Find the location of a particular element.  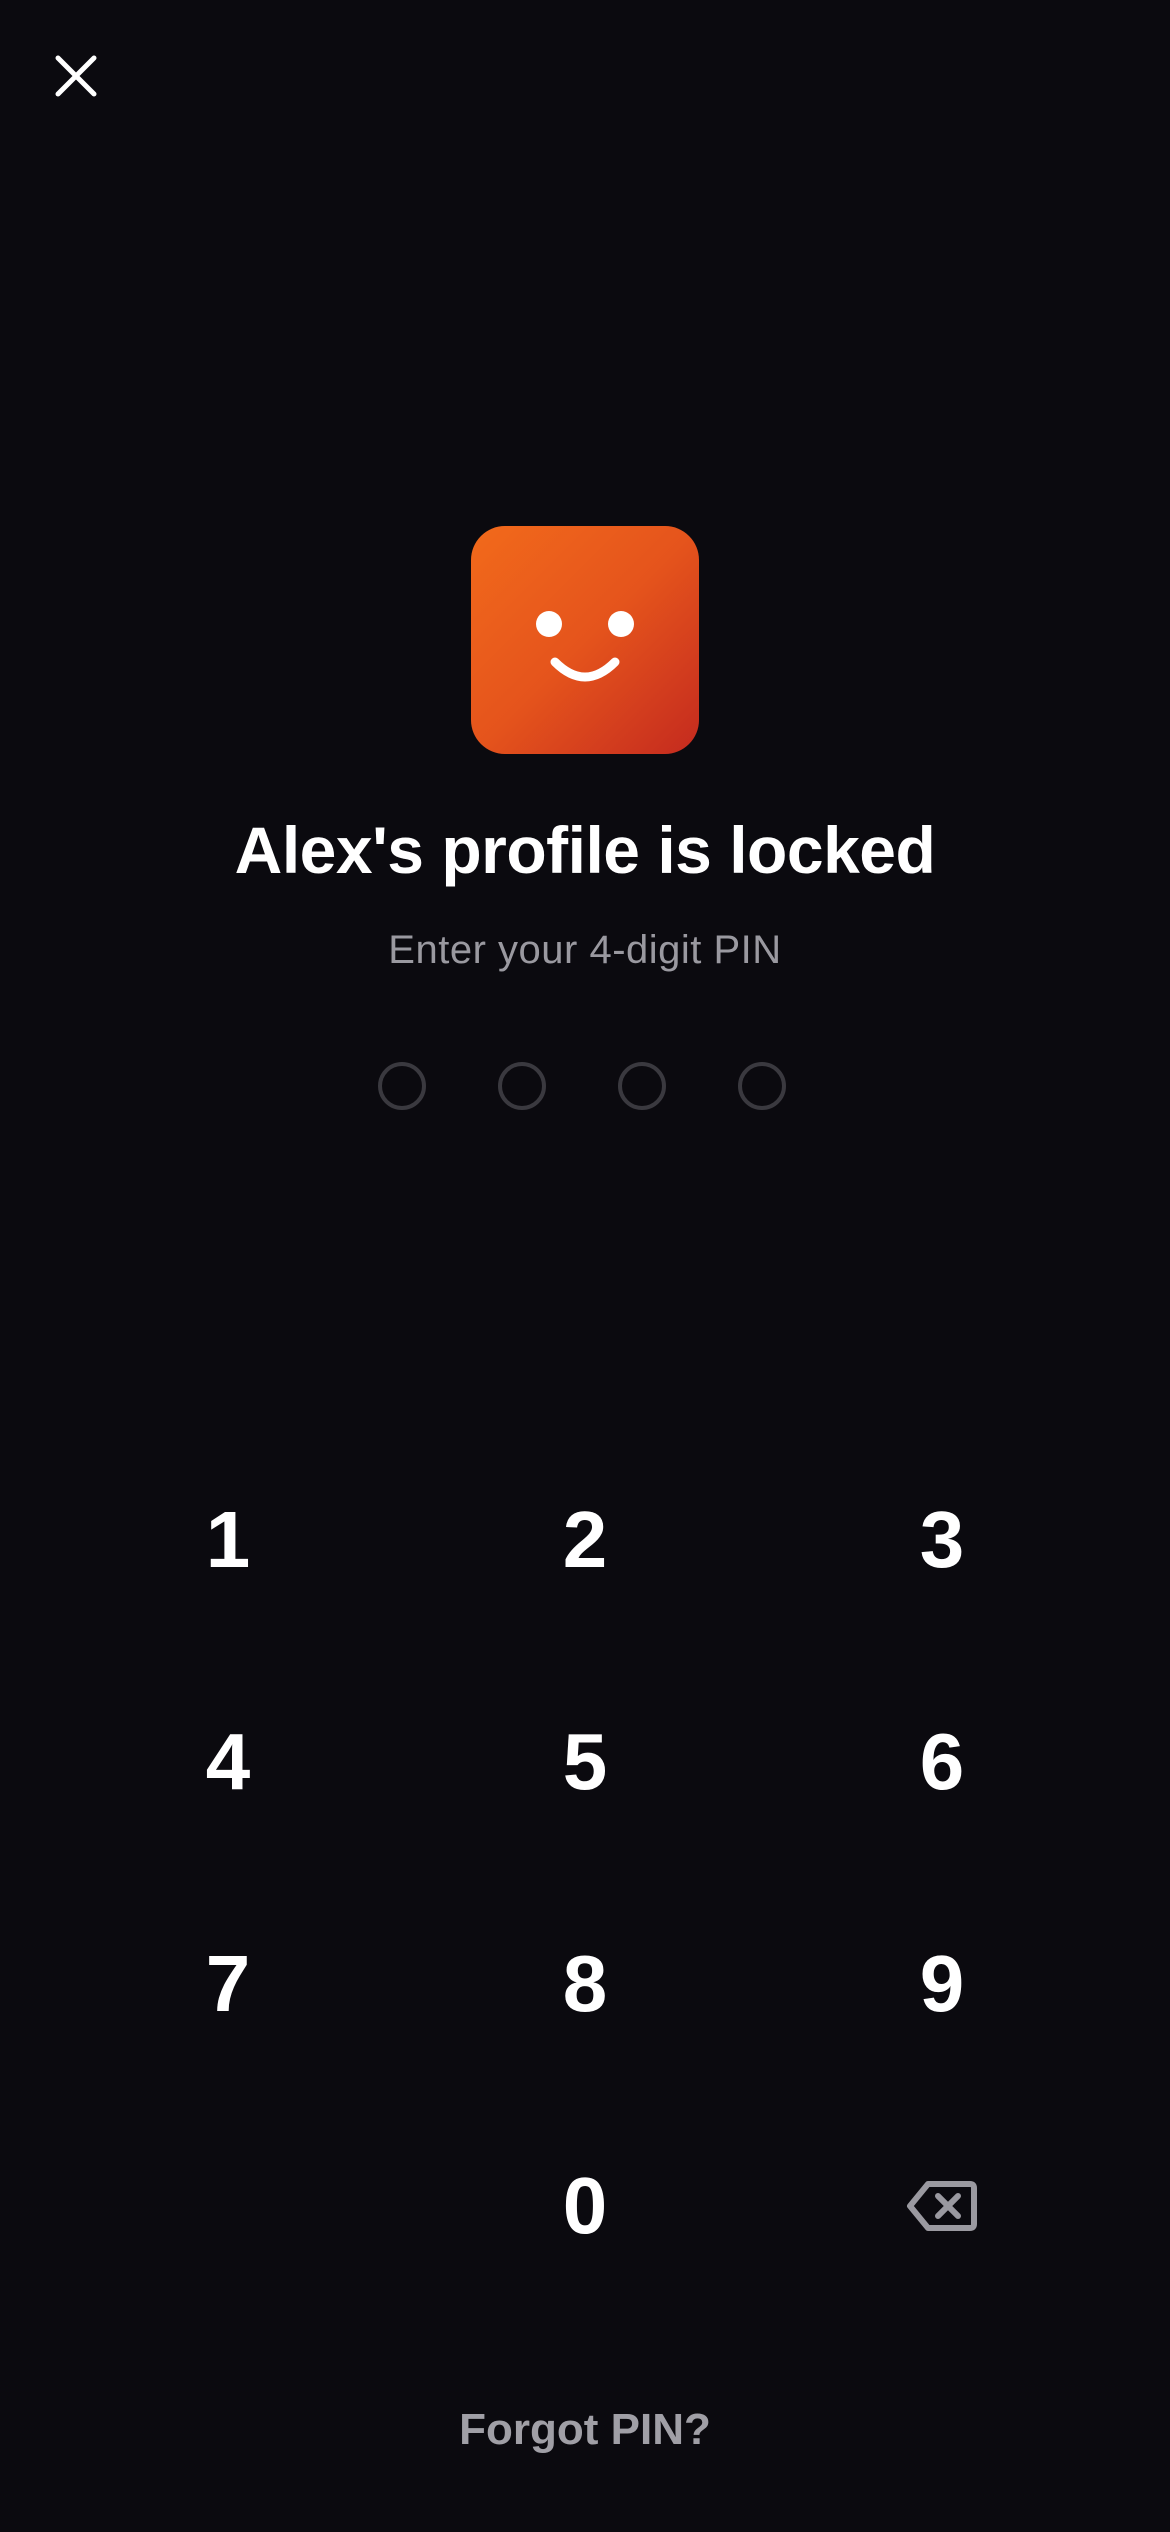

backspace-button is located at coordinates (942, 2206).